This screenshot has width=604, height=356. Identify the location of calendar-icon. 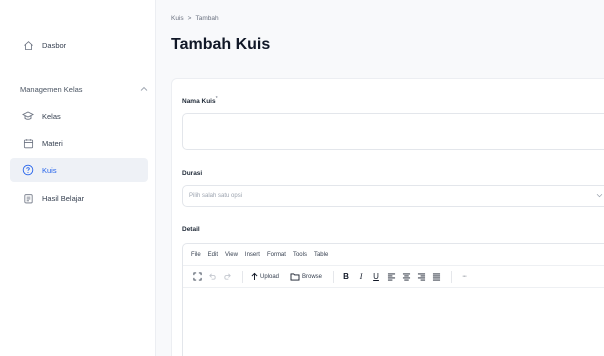
(28, 143).